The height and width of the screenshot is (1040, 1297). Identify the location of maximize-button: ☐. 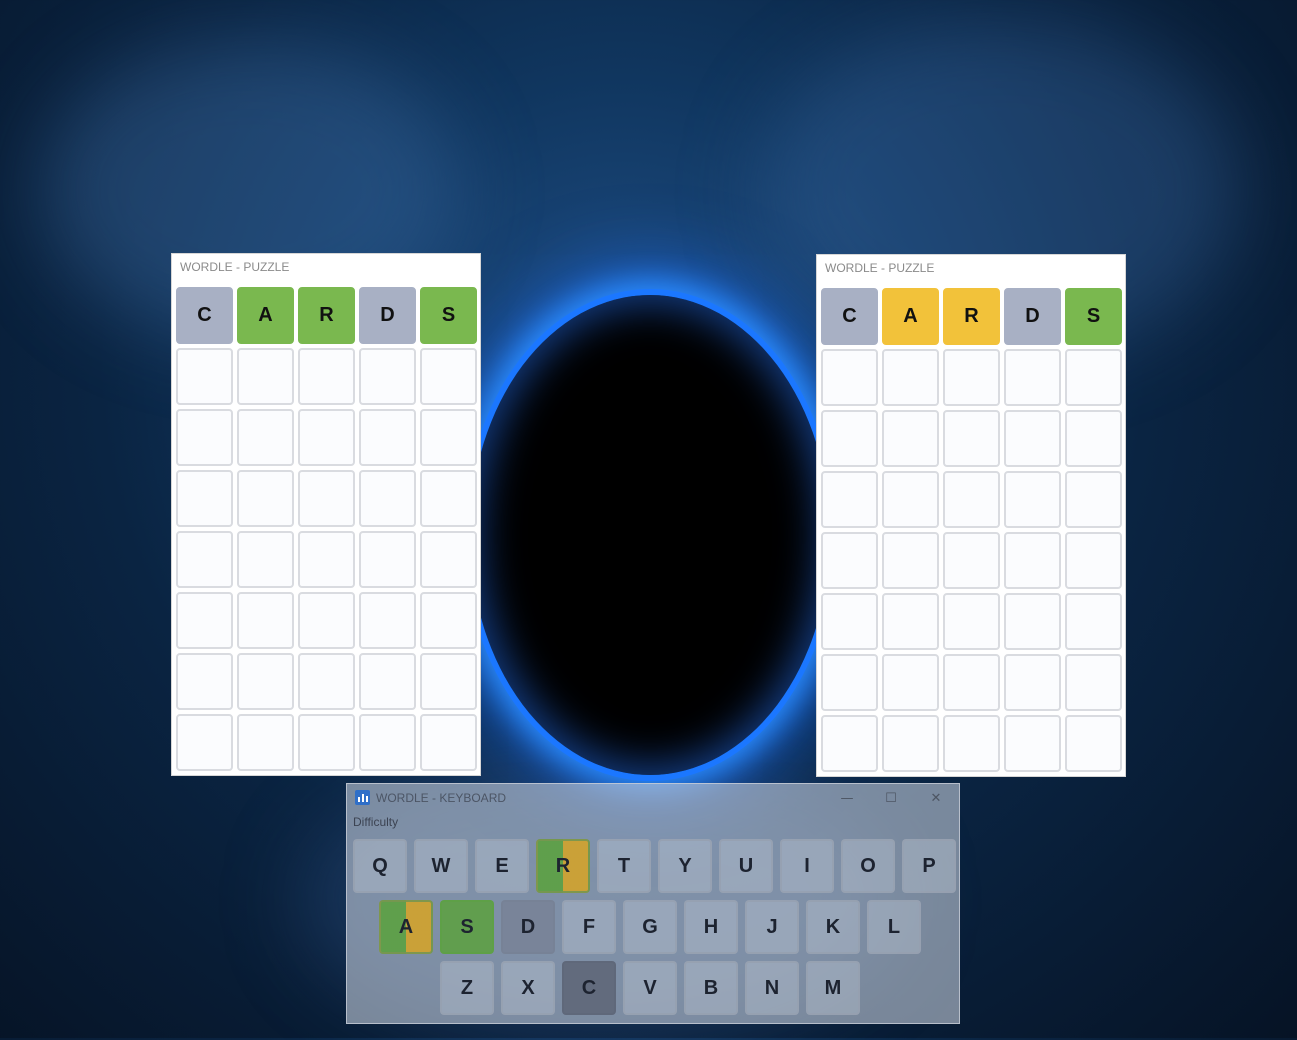
(891, 798).